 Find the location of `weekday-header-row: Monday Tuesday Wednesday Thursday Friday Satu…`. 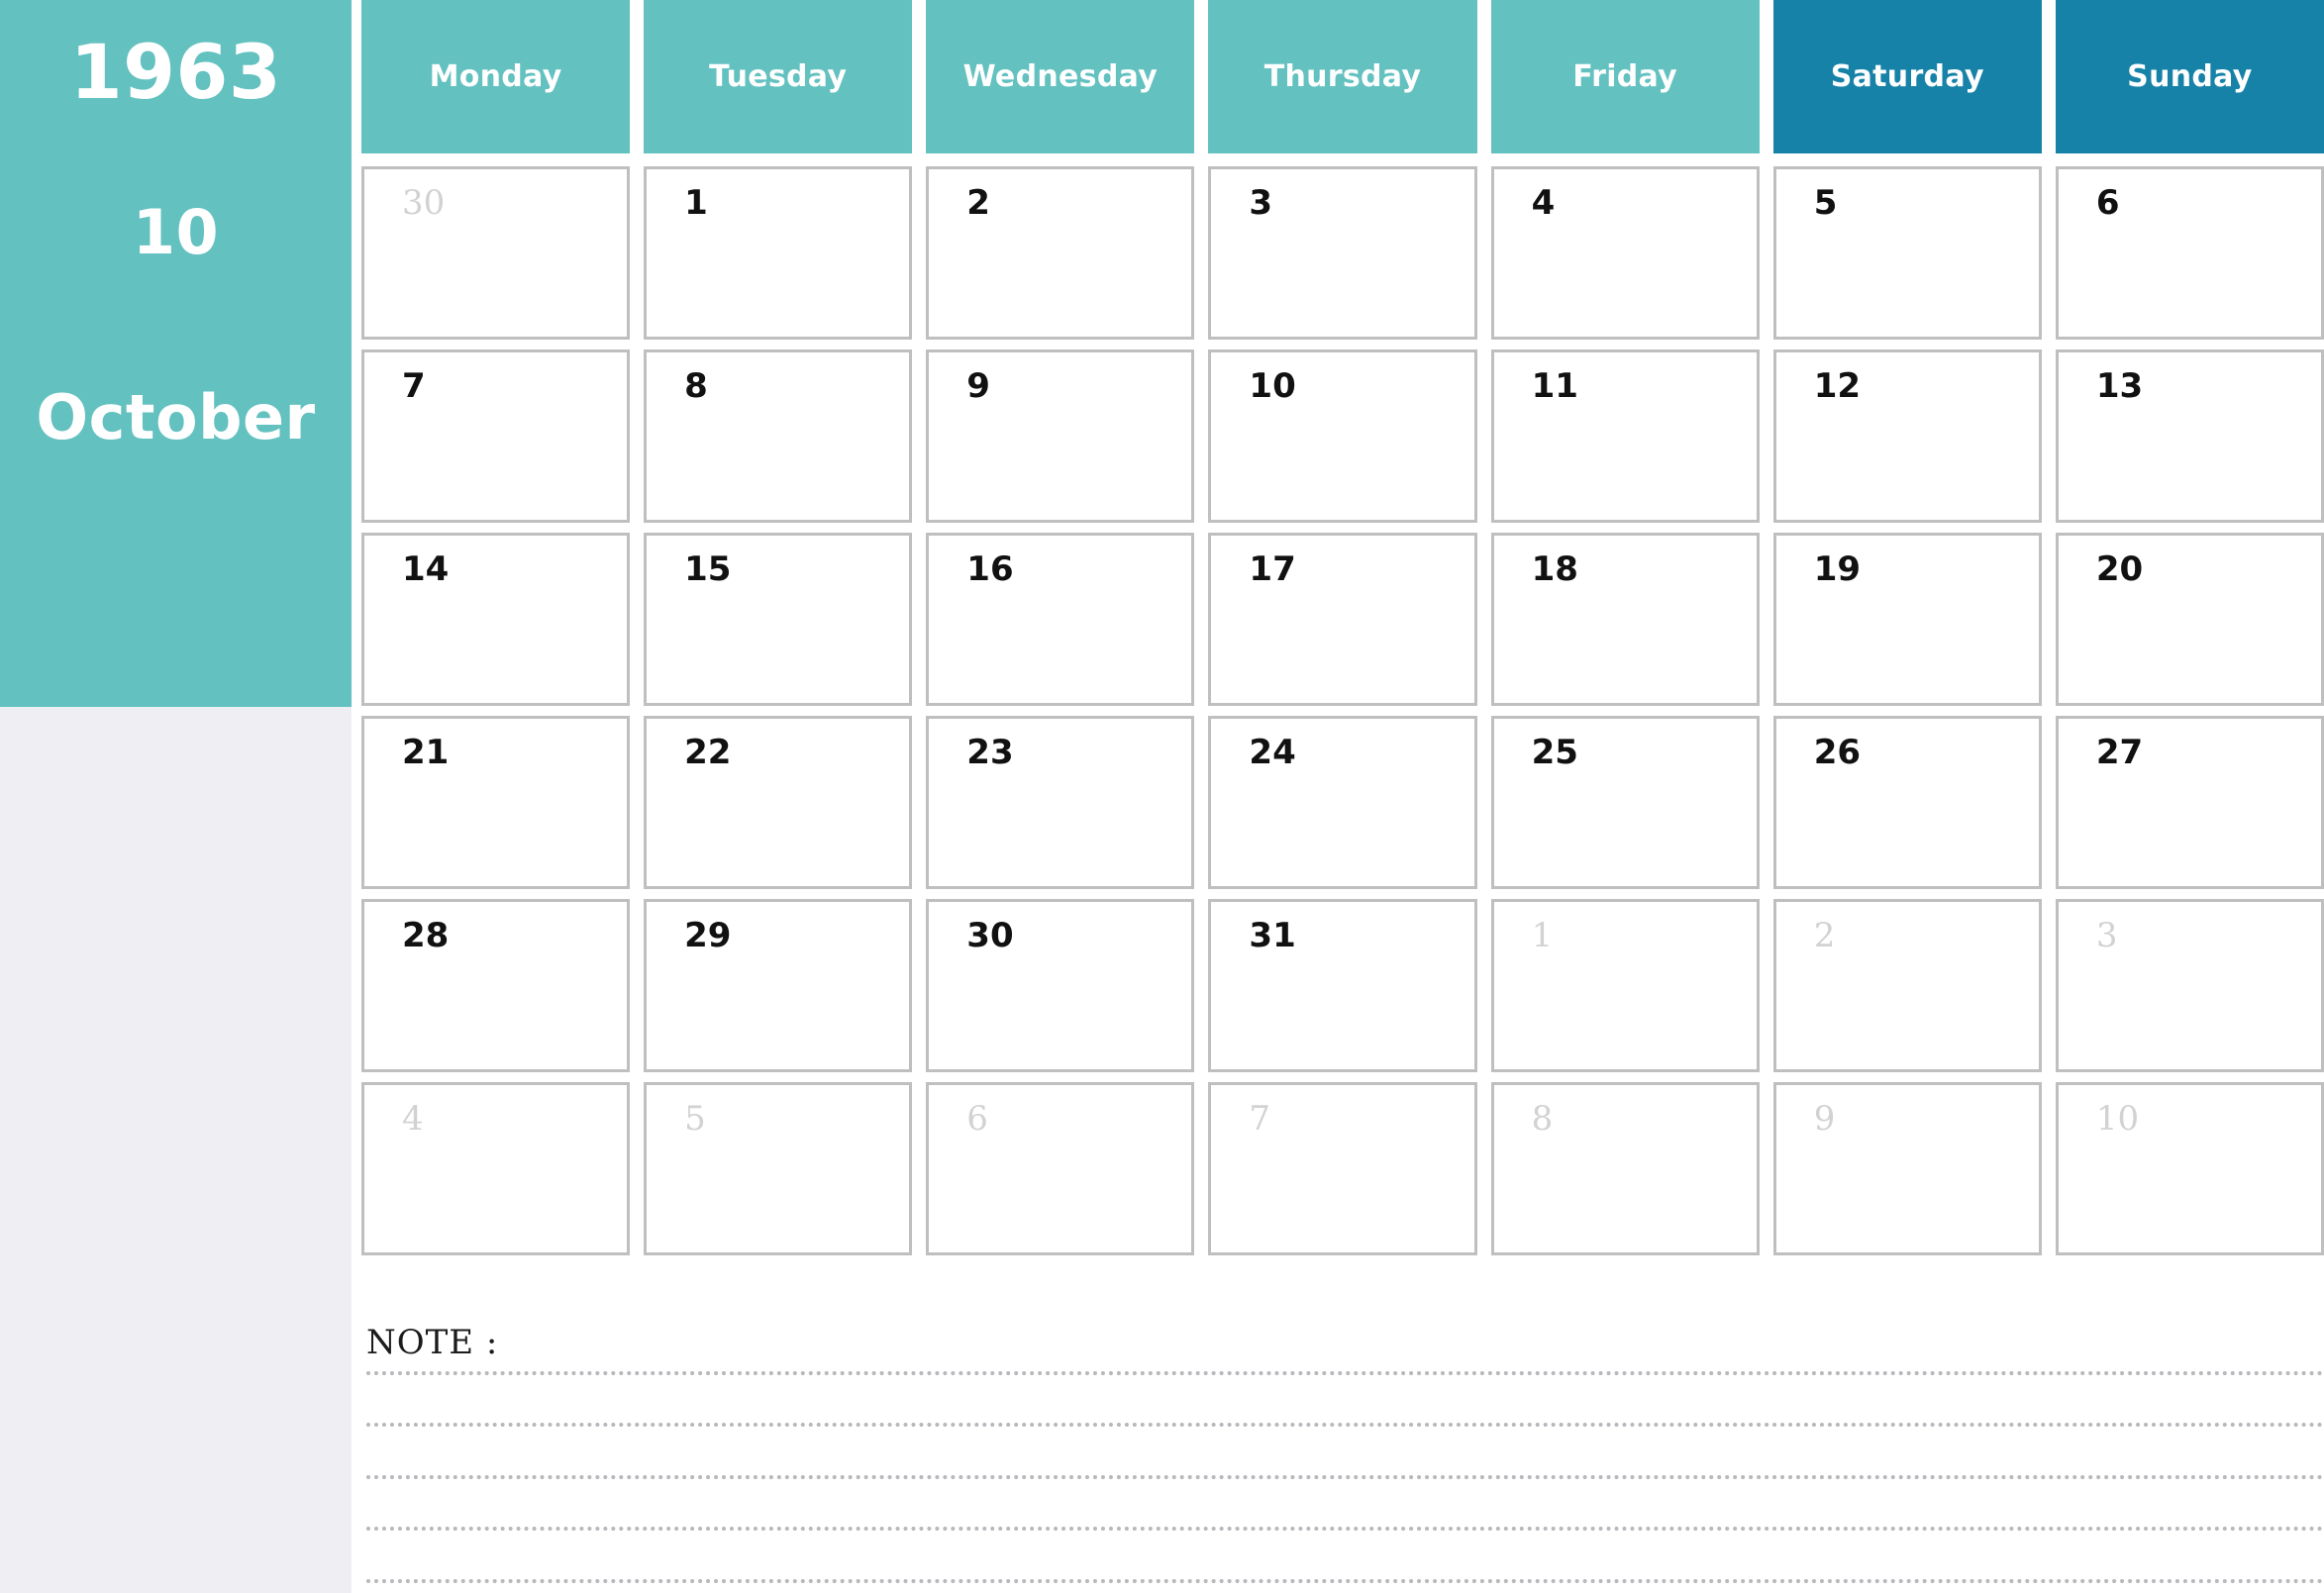

weekday-header-row: Monday Tuesday Wednesday Thursday Friday Satu… is located at coordinates (1342, 77).